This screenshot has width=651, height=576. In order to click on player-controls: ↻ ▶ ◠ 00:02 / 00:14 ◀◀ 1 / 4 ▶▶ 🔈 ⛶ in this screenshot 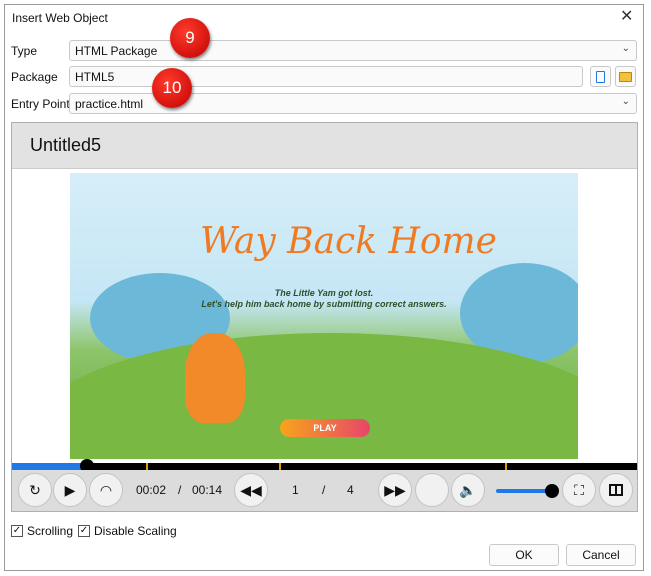, I will do `click(324, 490)`.